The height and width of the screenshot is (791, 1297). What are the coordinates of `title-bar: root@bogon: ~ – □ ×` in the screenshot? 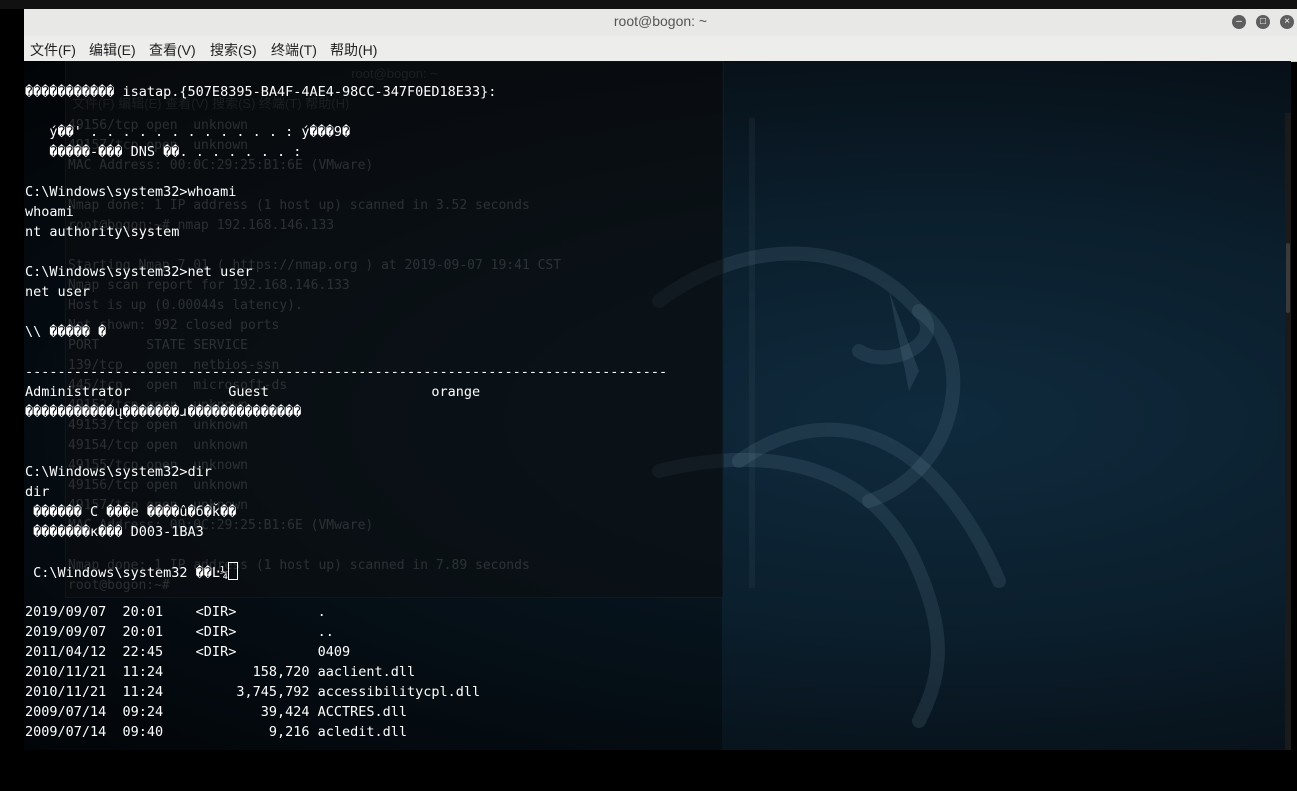 It's located at (660, 22).